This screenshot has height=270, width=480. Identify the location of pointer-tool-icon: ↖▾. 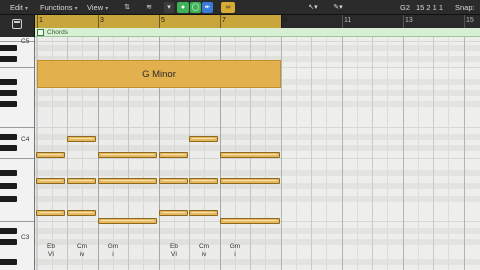
(313, 7).